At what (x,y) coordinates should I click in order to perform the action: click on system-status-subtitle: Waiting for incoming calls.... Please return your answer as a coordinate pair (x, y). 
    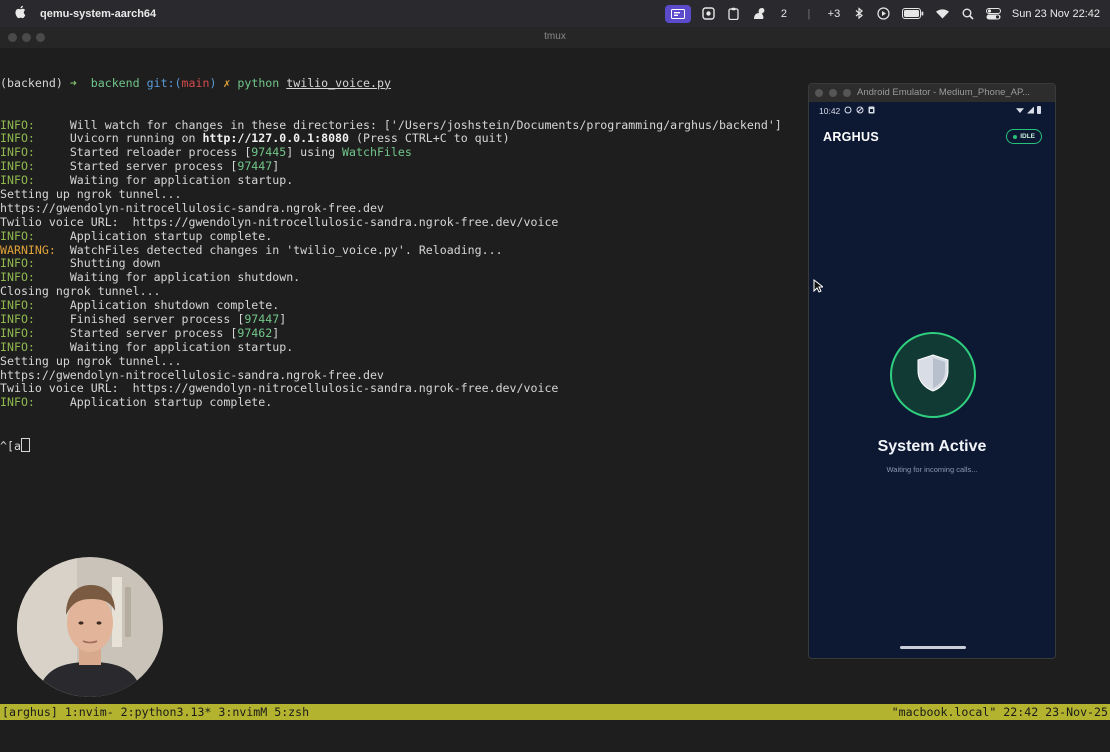
    Looking at the image, I should click on (932, 469).